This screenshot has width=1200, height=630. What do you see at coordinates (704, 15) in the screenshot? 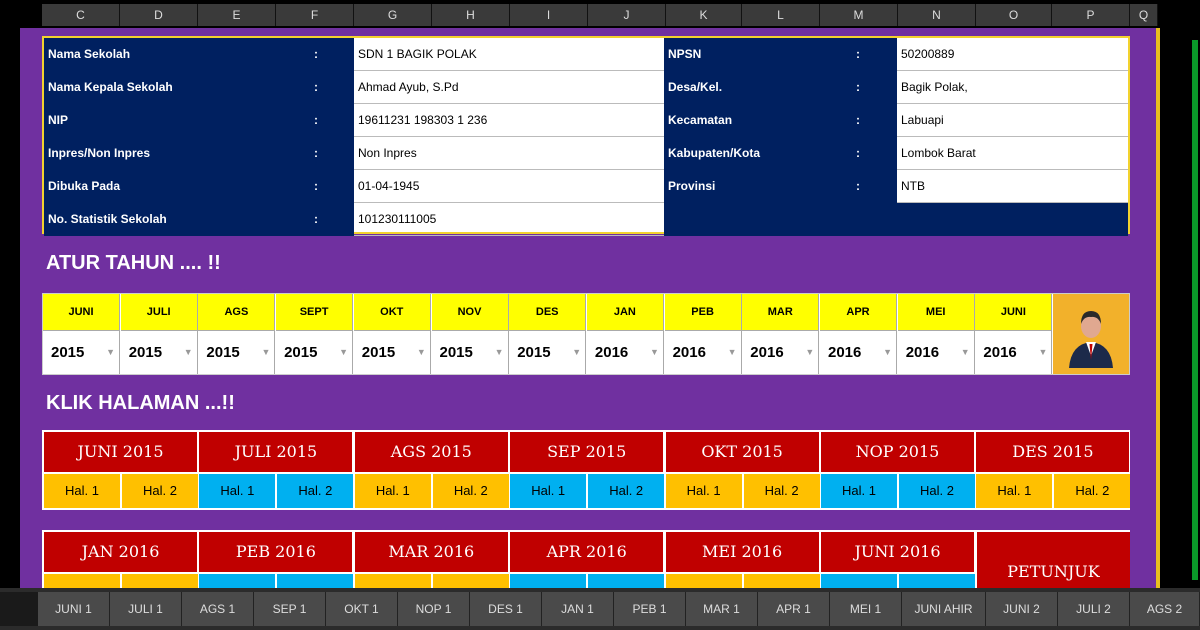
I see `column-header-k: K` at bounding box center [704, 15].